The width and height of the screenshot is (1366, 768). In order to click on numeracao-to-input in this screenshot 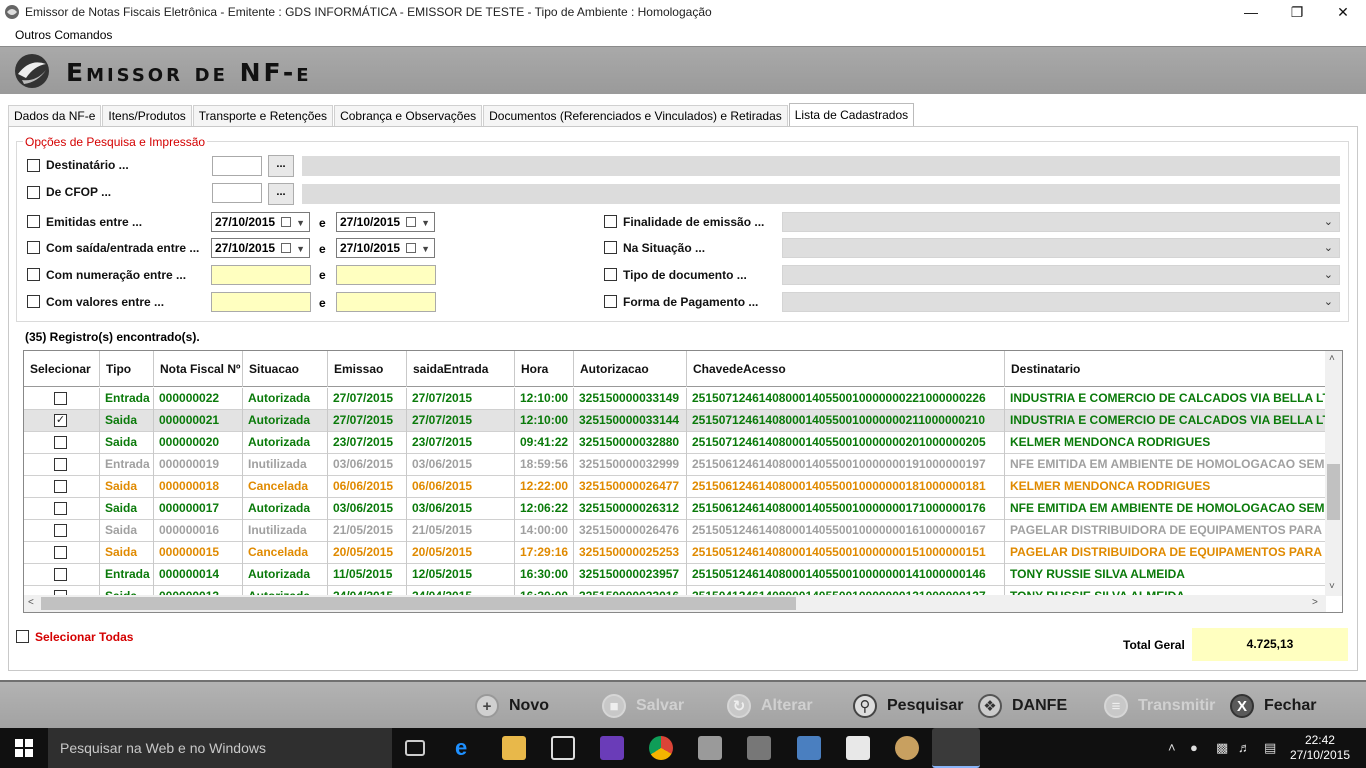, I will do `click(386, 275)`.